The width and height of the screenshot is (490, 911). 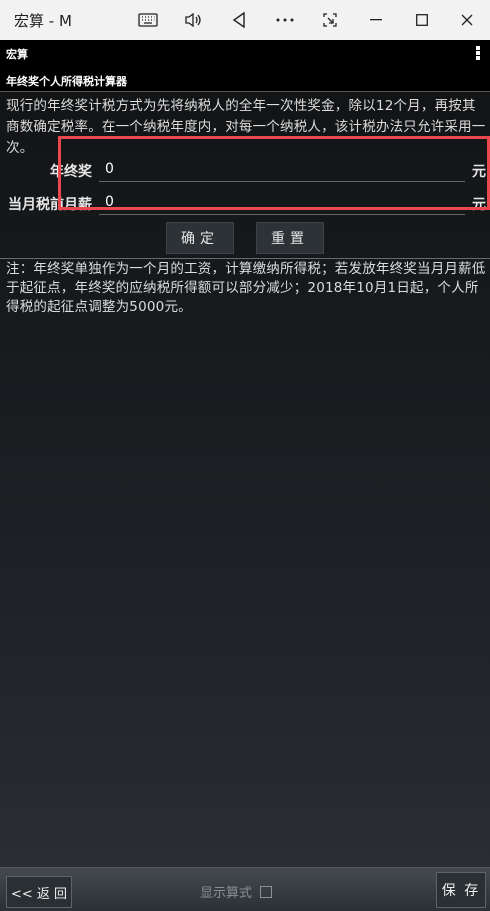 I want to click on window-titlebar: 宏算 - M, so click(x=245, y=20).